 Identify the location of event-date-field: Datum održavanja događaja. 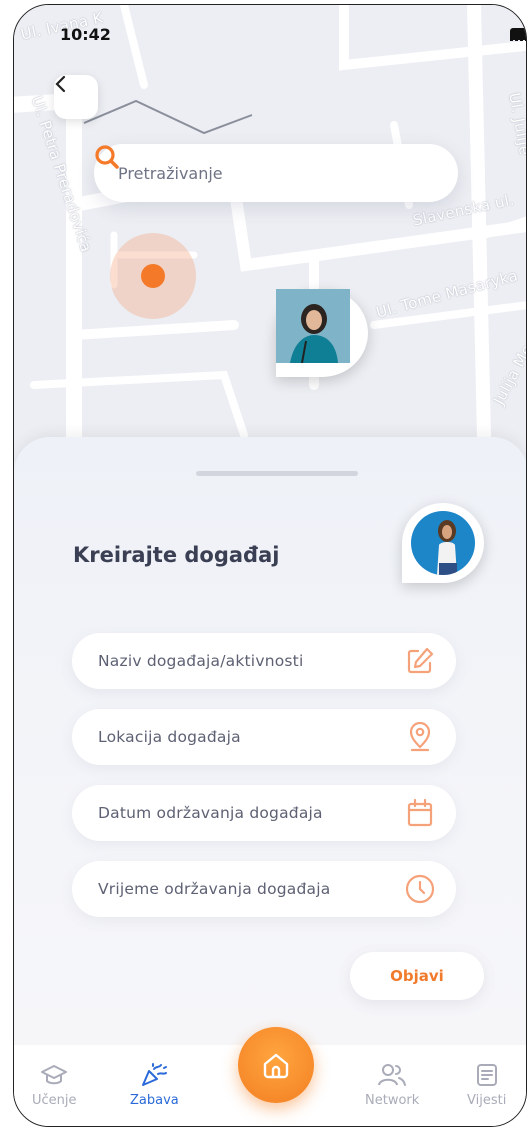
(264, 813).